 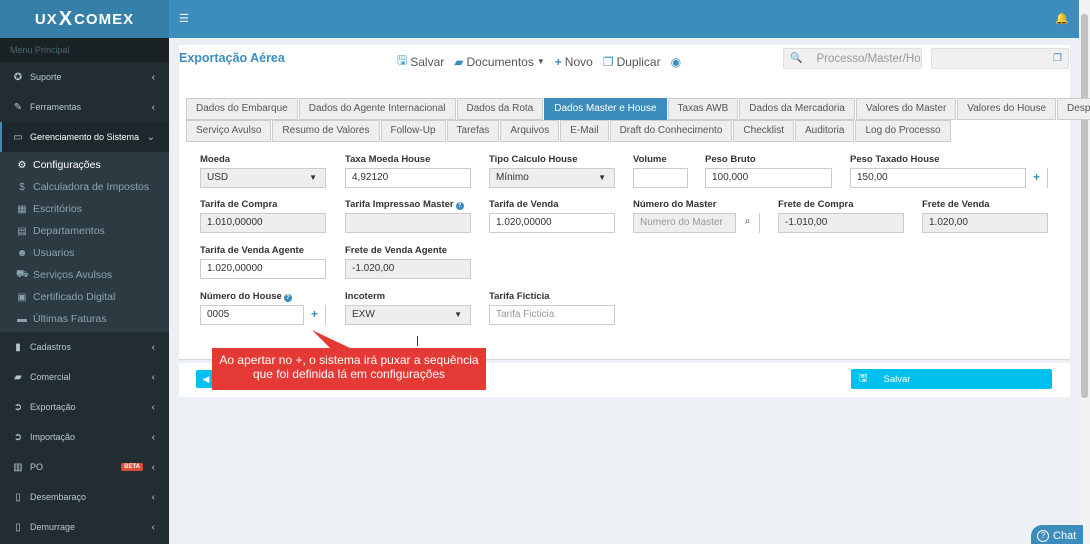 What do you see at coordinates (84, 527) in the screenshot?
I see `sidebar-item-demurrage: ▯ Demurrage ‹` at bounding box center [84, 527].